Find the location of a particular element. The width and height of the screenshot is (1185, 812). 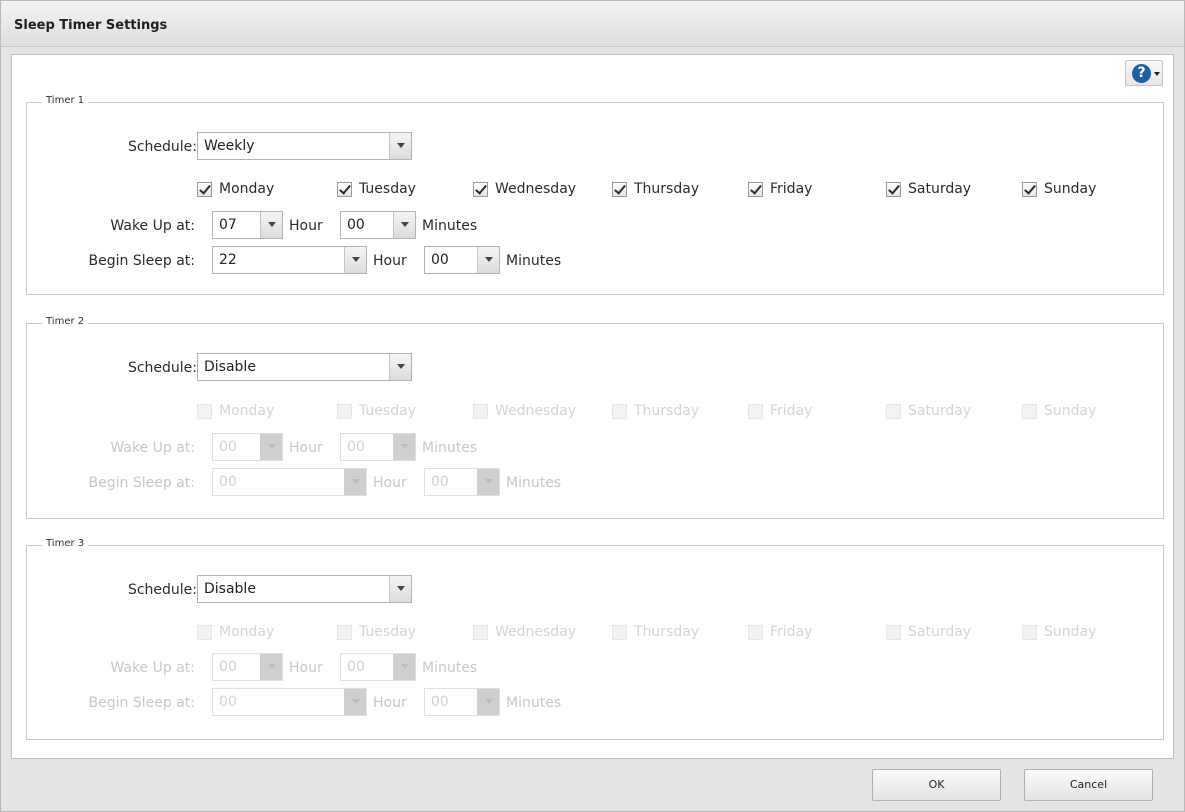

schedule-value: Disable is located at coordinates (230, 367).